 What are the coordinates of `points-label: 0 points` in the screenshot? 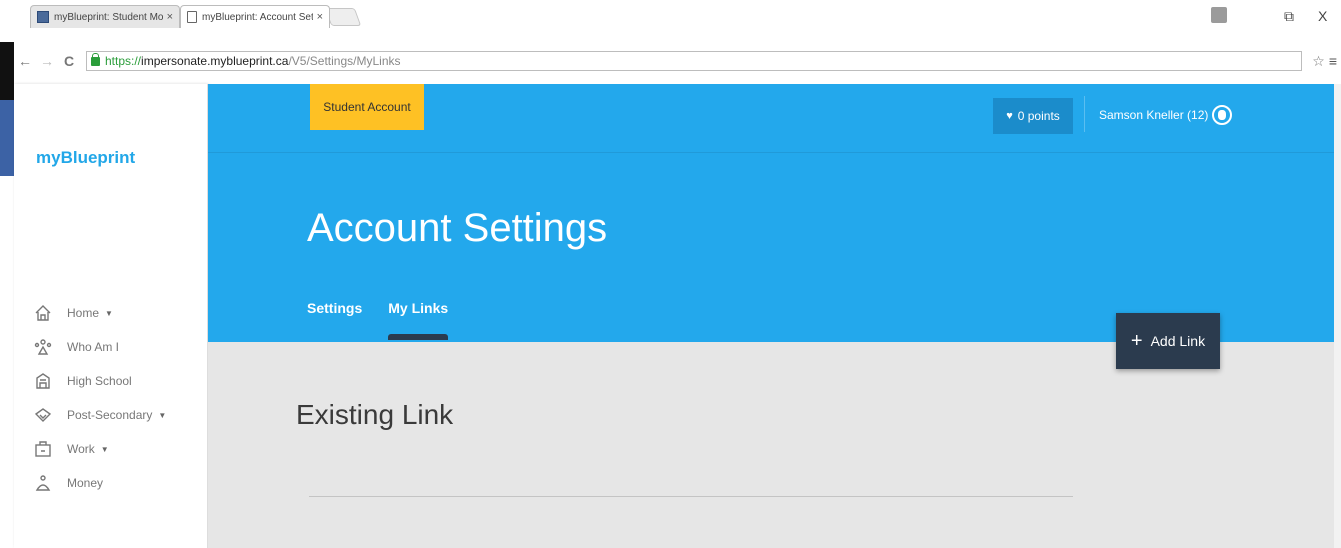 It's located at (1038, 116).